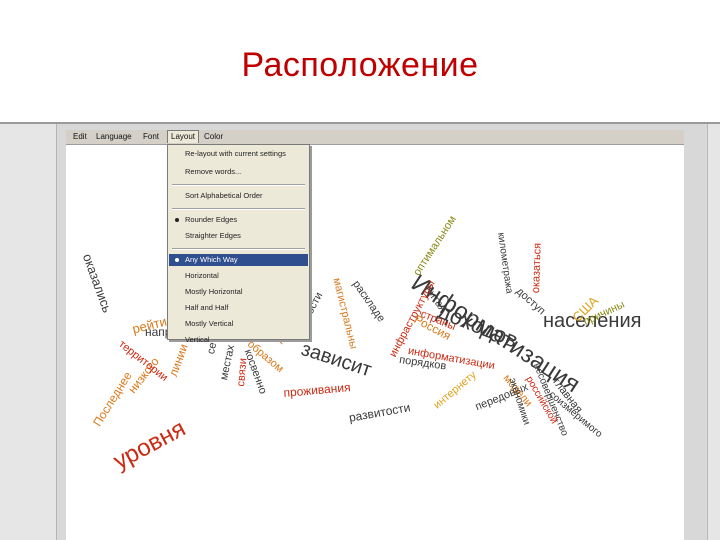 The width and height of the screenshot is (720, 540). I want to click on layout-menu-item: Re-layout with current settings, so click(238, 154).